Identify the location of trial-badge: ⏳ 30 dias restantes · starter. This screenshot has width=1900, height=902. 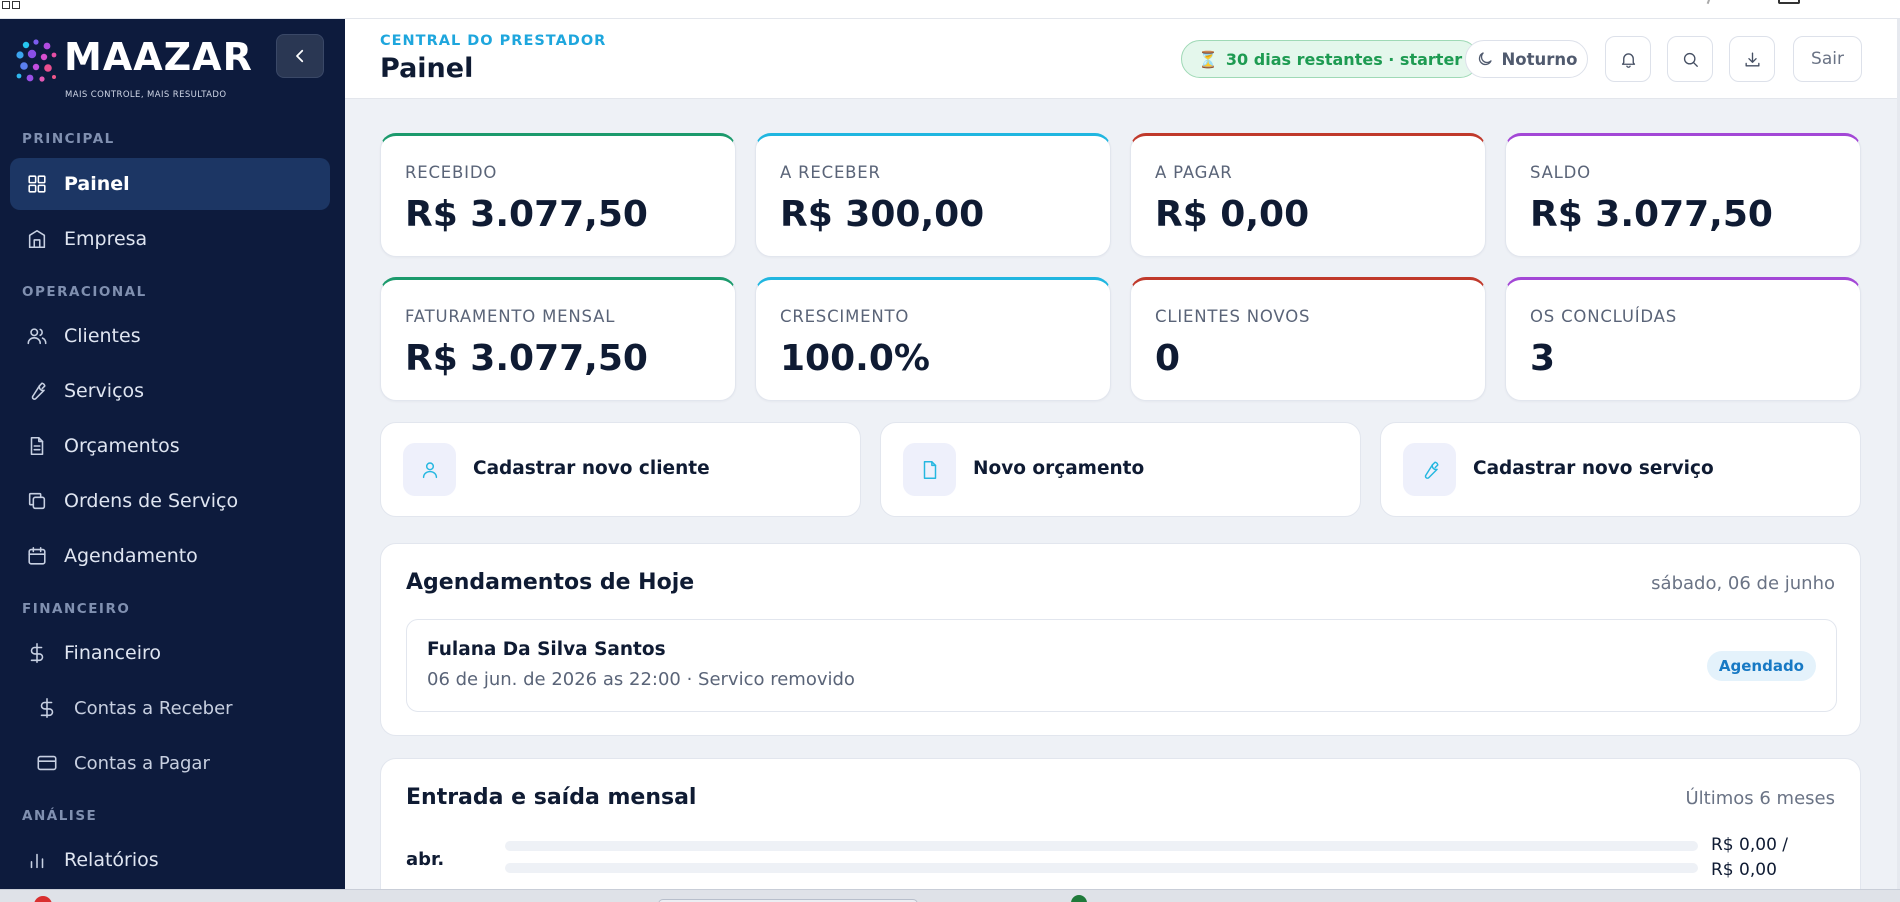
(1330, 59).